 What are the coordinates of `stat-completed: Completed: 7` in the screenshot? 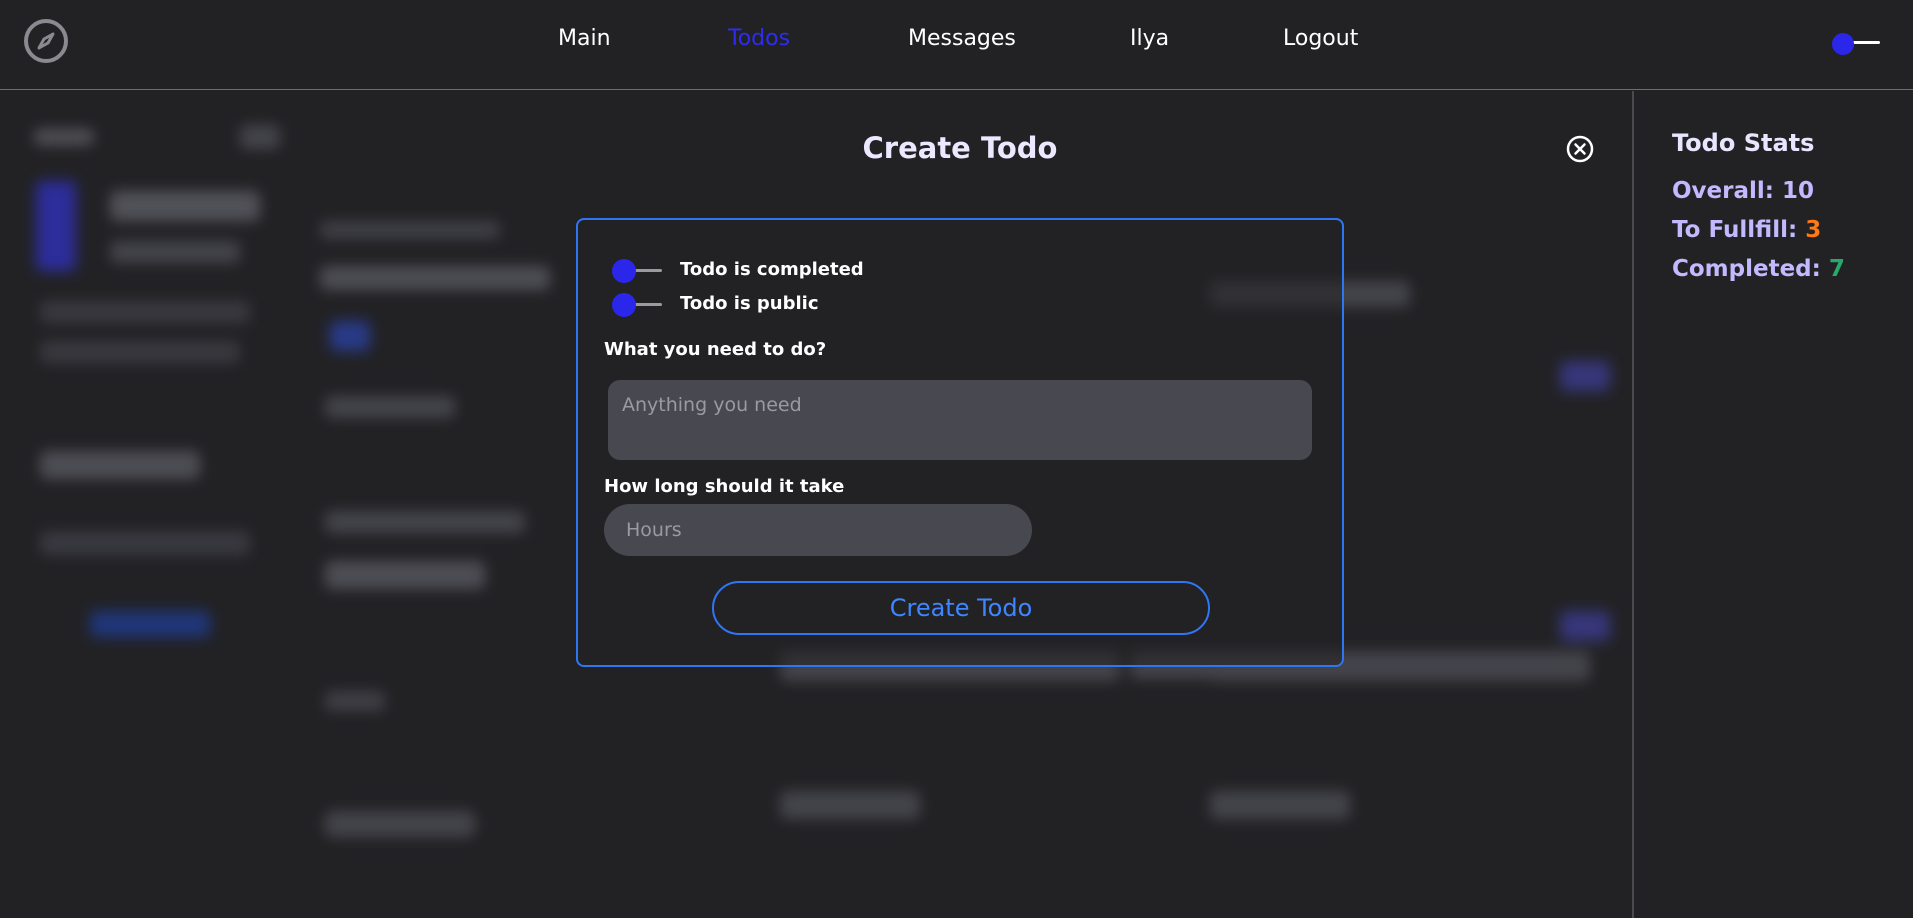 It's located at (1758, 269).